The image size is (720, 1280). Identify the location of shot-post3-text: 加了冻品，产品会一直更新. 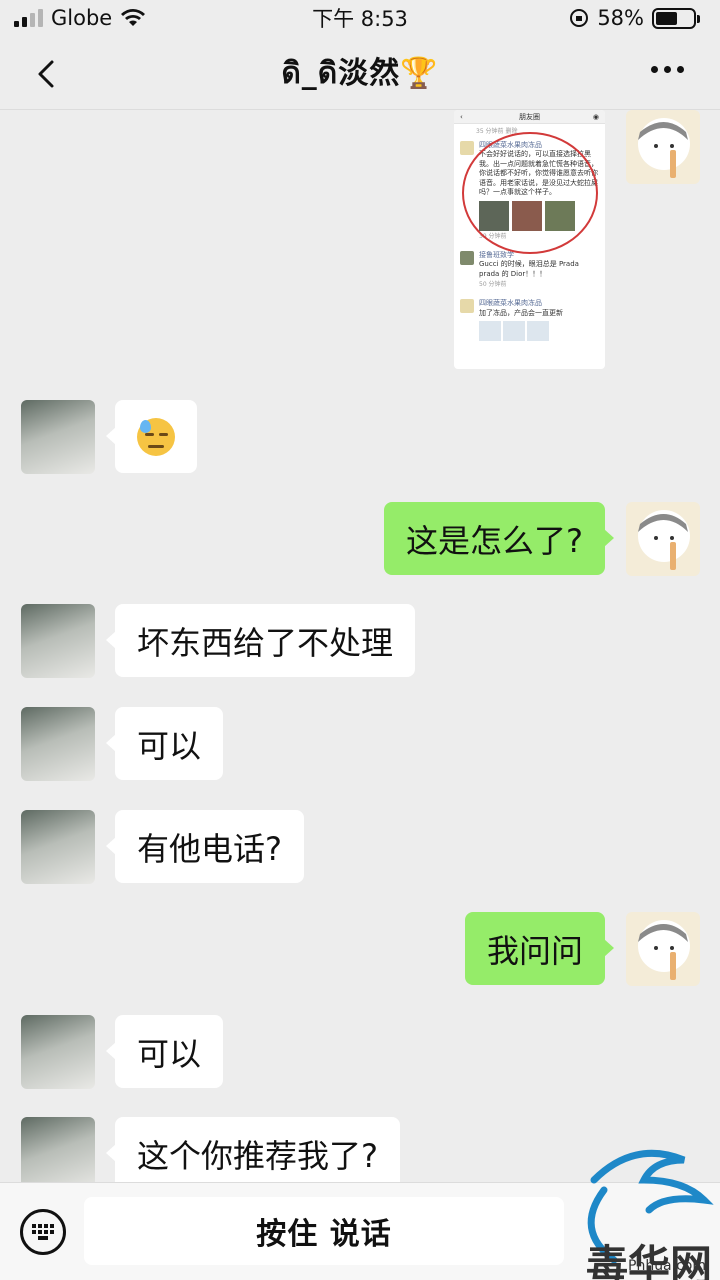
(521, 312).